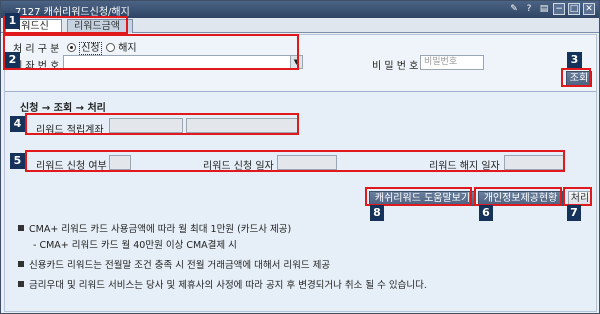  Describe the element at coordinates (162, 124) in the screenshot. I see `highlight-reward-account` at that location.